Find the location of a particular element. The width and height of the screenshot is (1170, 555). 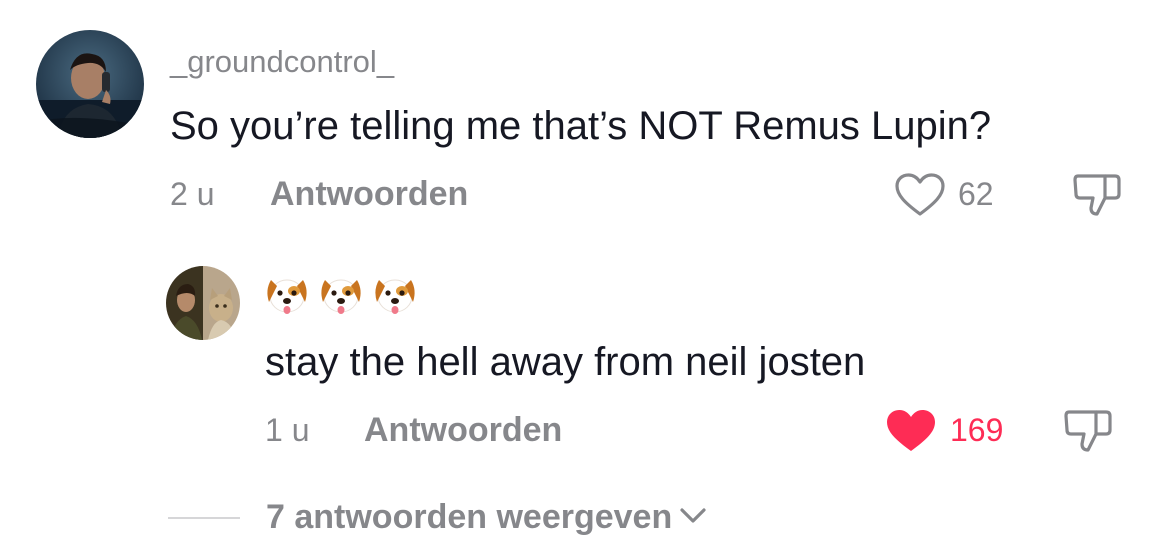

comment-avatar is located at coordinates (90, 84).